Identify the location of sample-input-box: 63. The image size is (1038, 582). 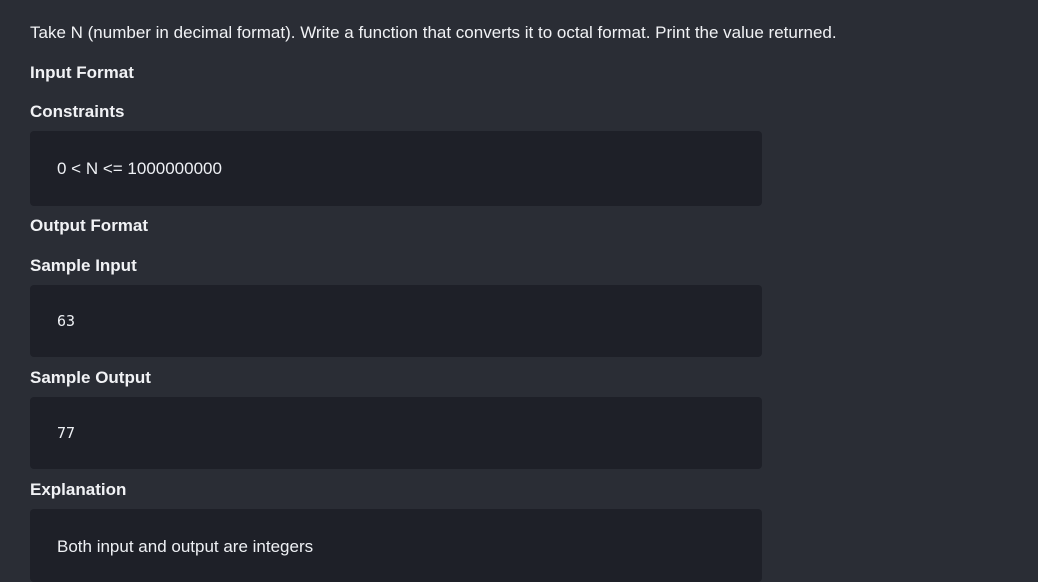
(396, 321).